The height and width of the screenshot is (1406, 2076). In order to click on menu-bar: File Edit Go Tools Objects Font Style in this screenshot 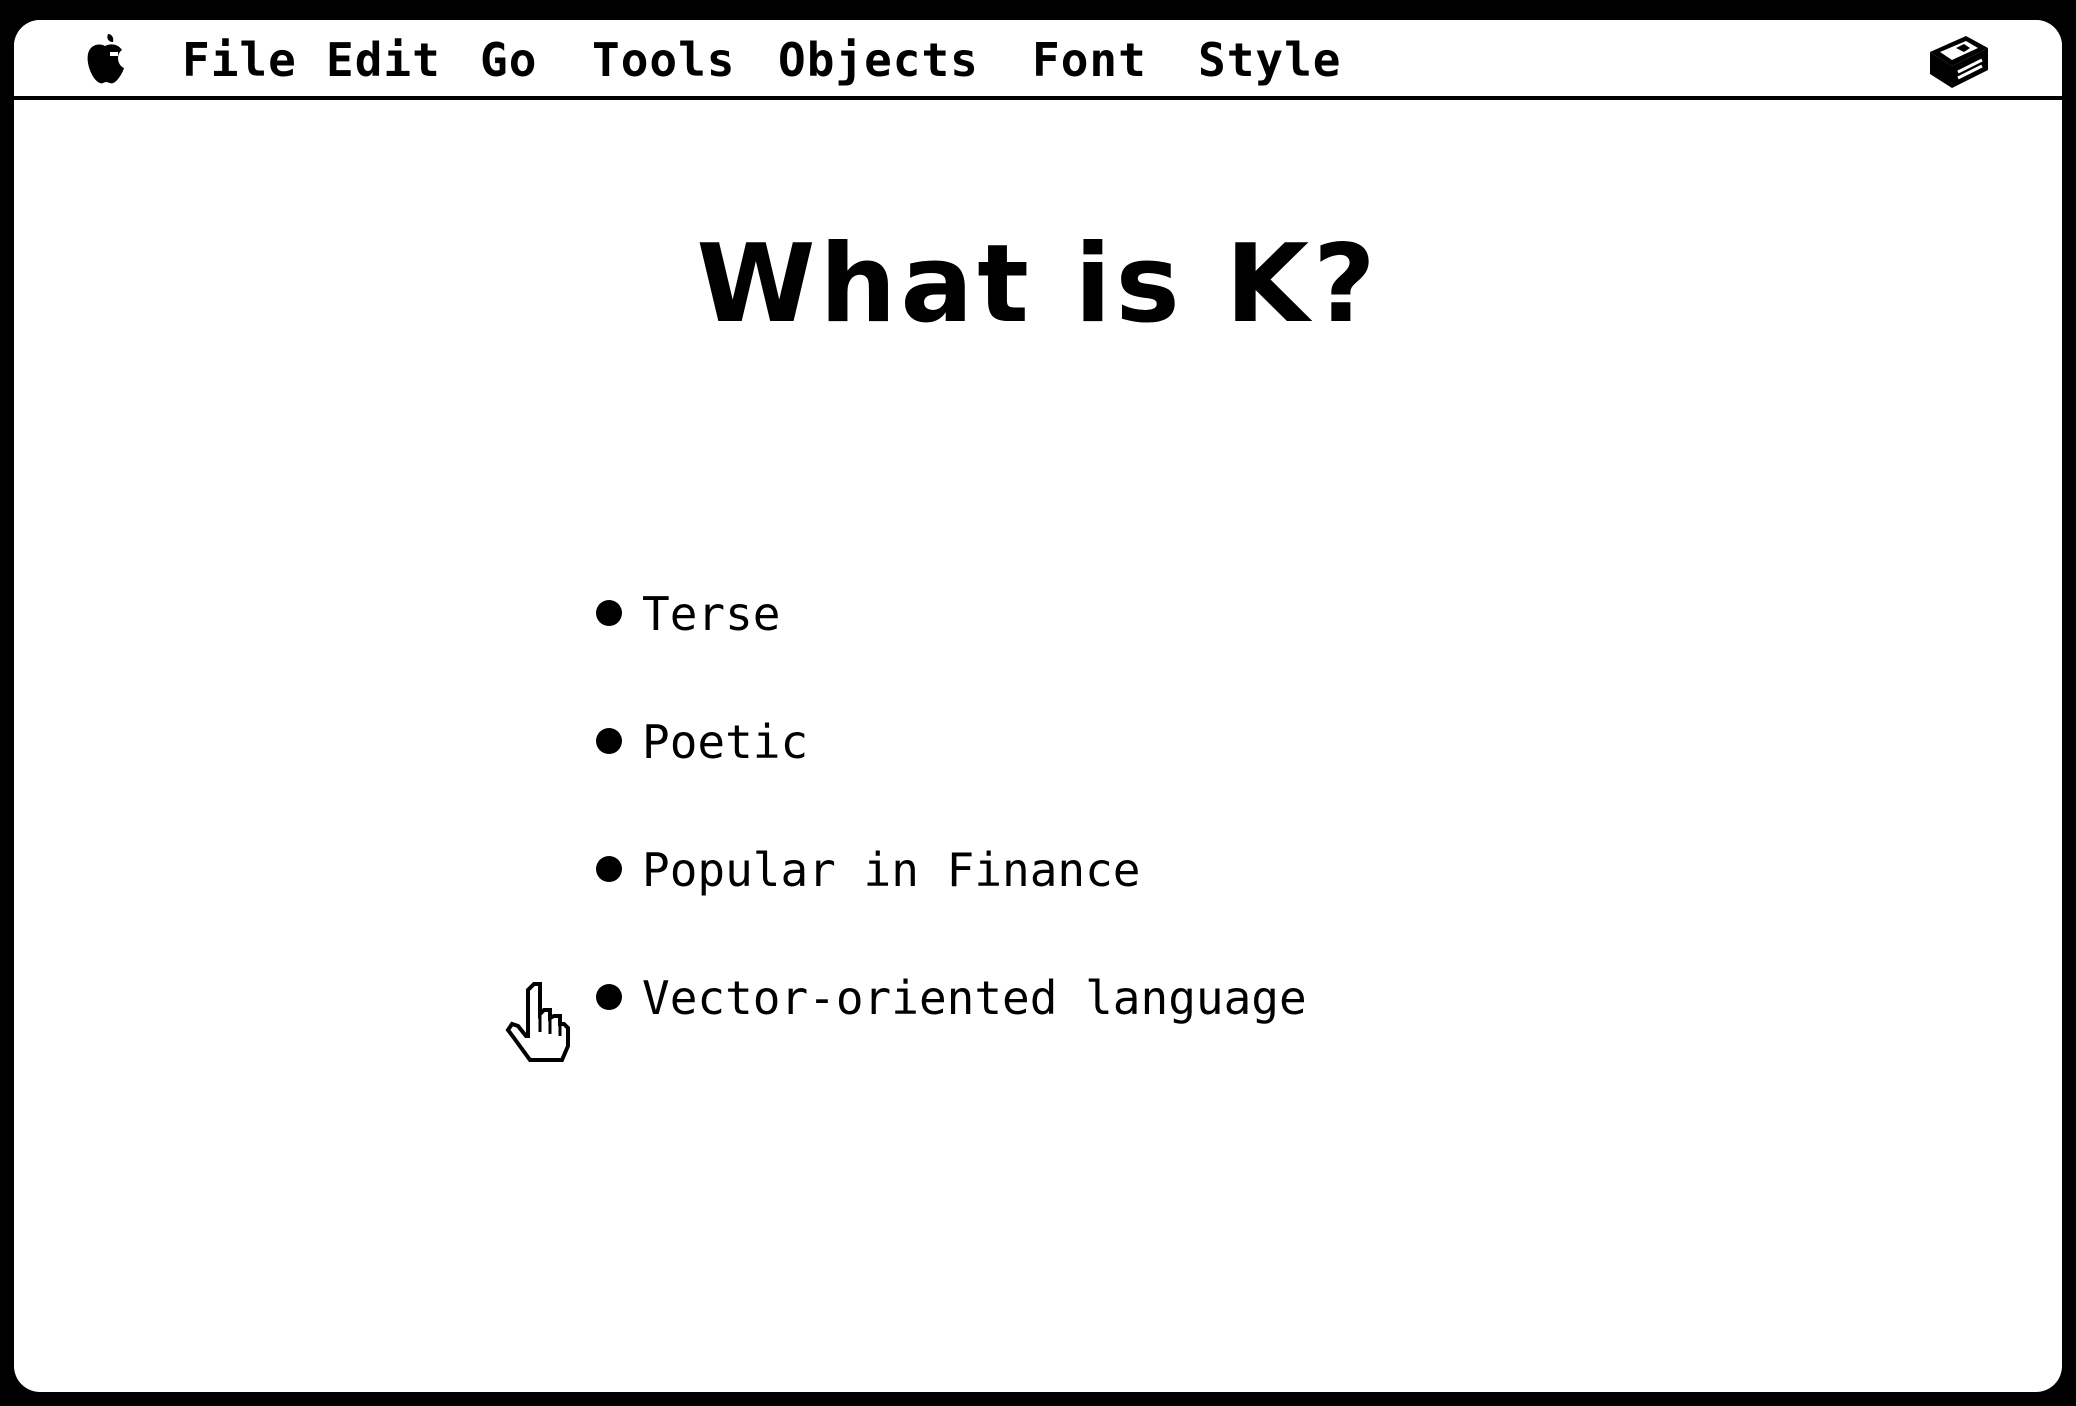, I will do `click(1038, 60)`.